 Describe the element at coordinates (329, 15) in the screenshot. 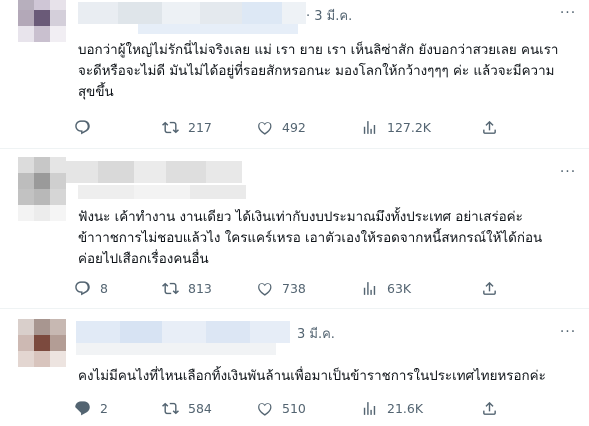

I see `tweet-date: · 3 มี.ค.` at that location.